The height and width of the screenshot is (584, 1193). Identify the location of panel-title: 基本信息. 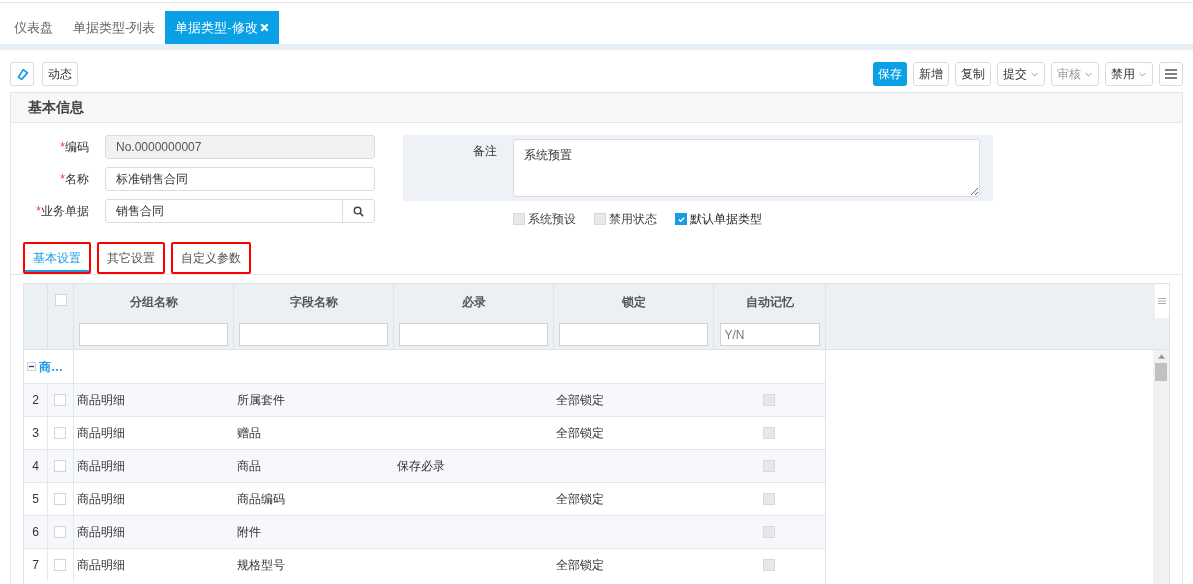
(56, 107).